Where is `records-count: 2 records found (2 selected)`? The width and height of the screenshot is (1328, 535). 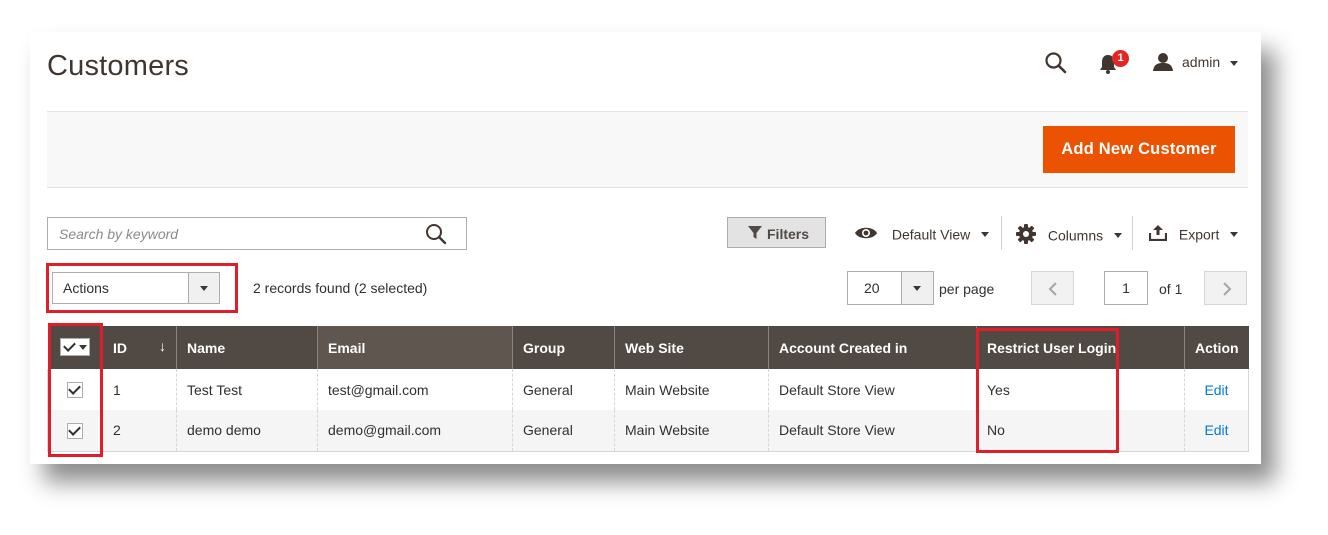
records-count: 2 records found (2 selected) is located at coordinates (340, 288).